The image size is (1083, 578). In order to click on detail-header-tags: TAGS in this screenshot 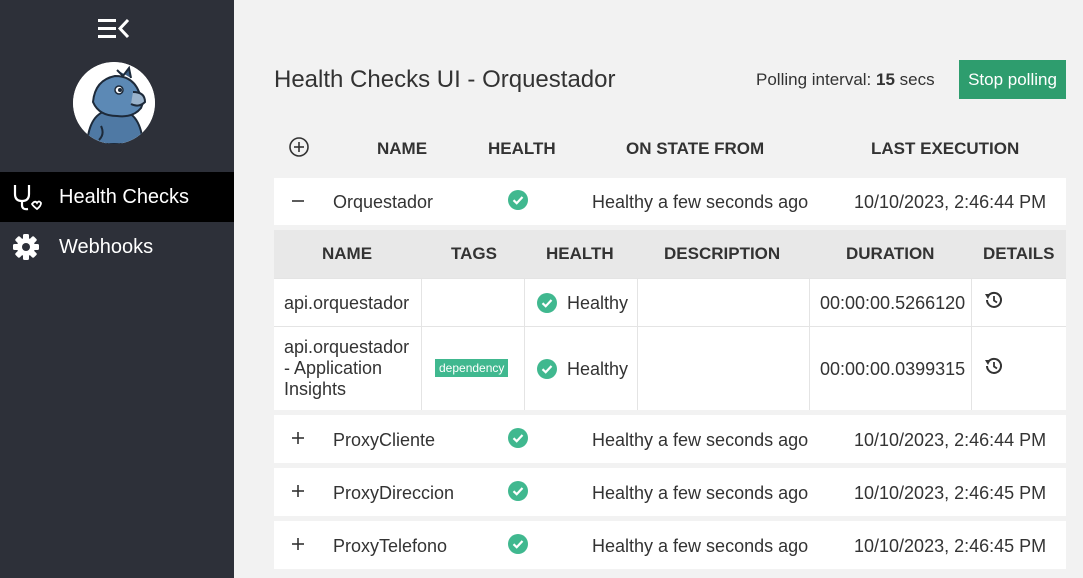, I will do `click(474, 253)`.